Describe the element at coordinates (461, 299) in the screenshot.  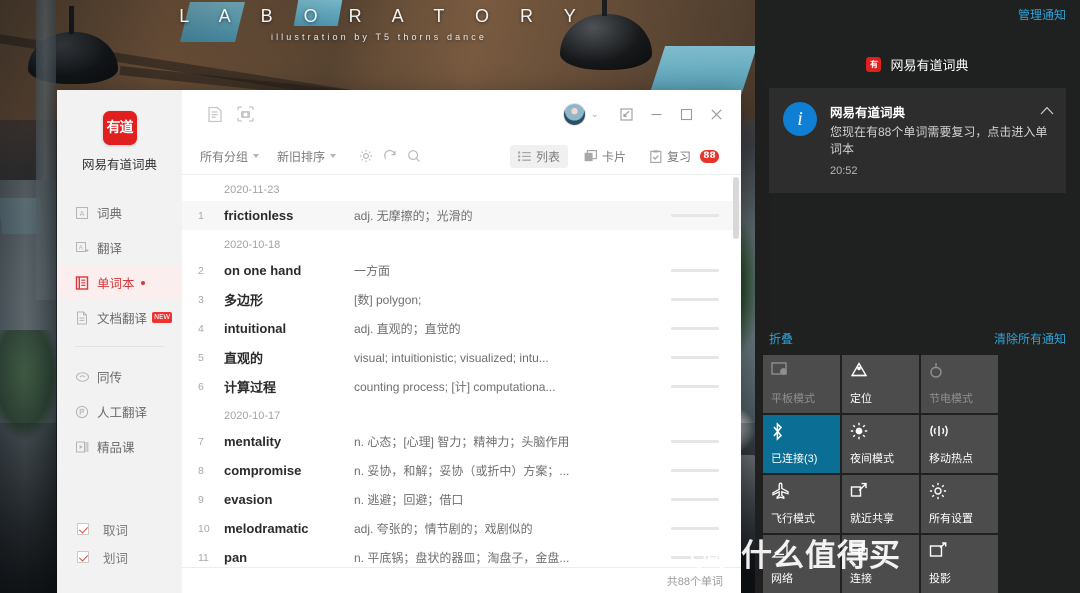
I see `table-row: 3 多边形 [数] polygon;` at that location.